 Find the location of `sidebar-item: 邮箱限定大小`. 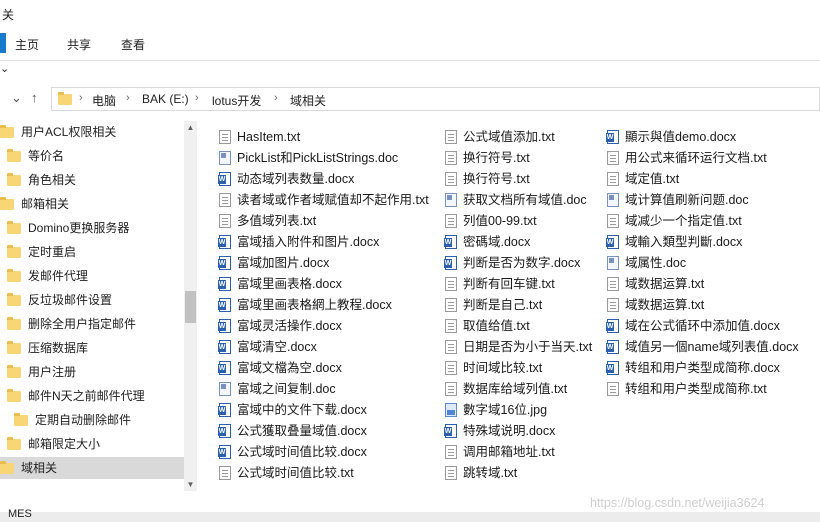

sidebar-item: 邮箱限定大小 is located at coordinates (92, 444).